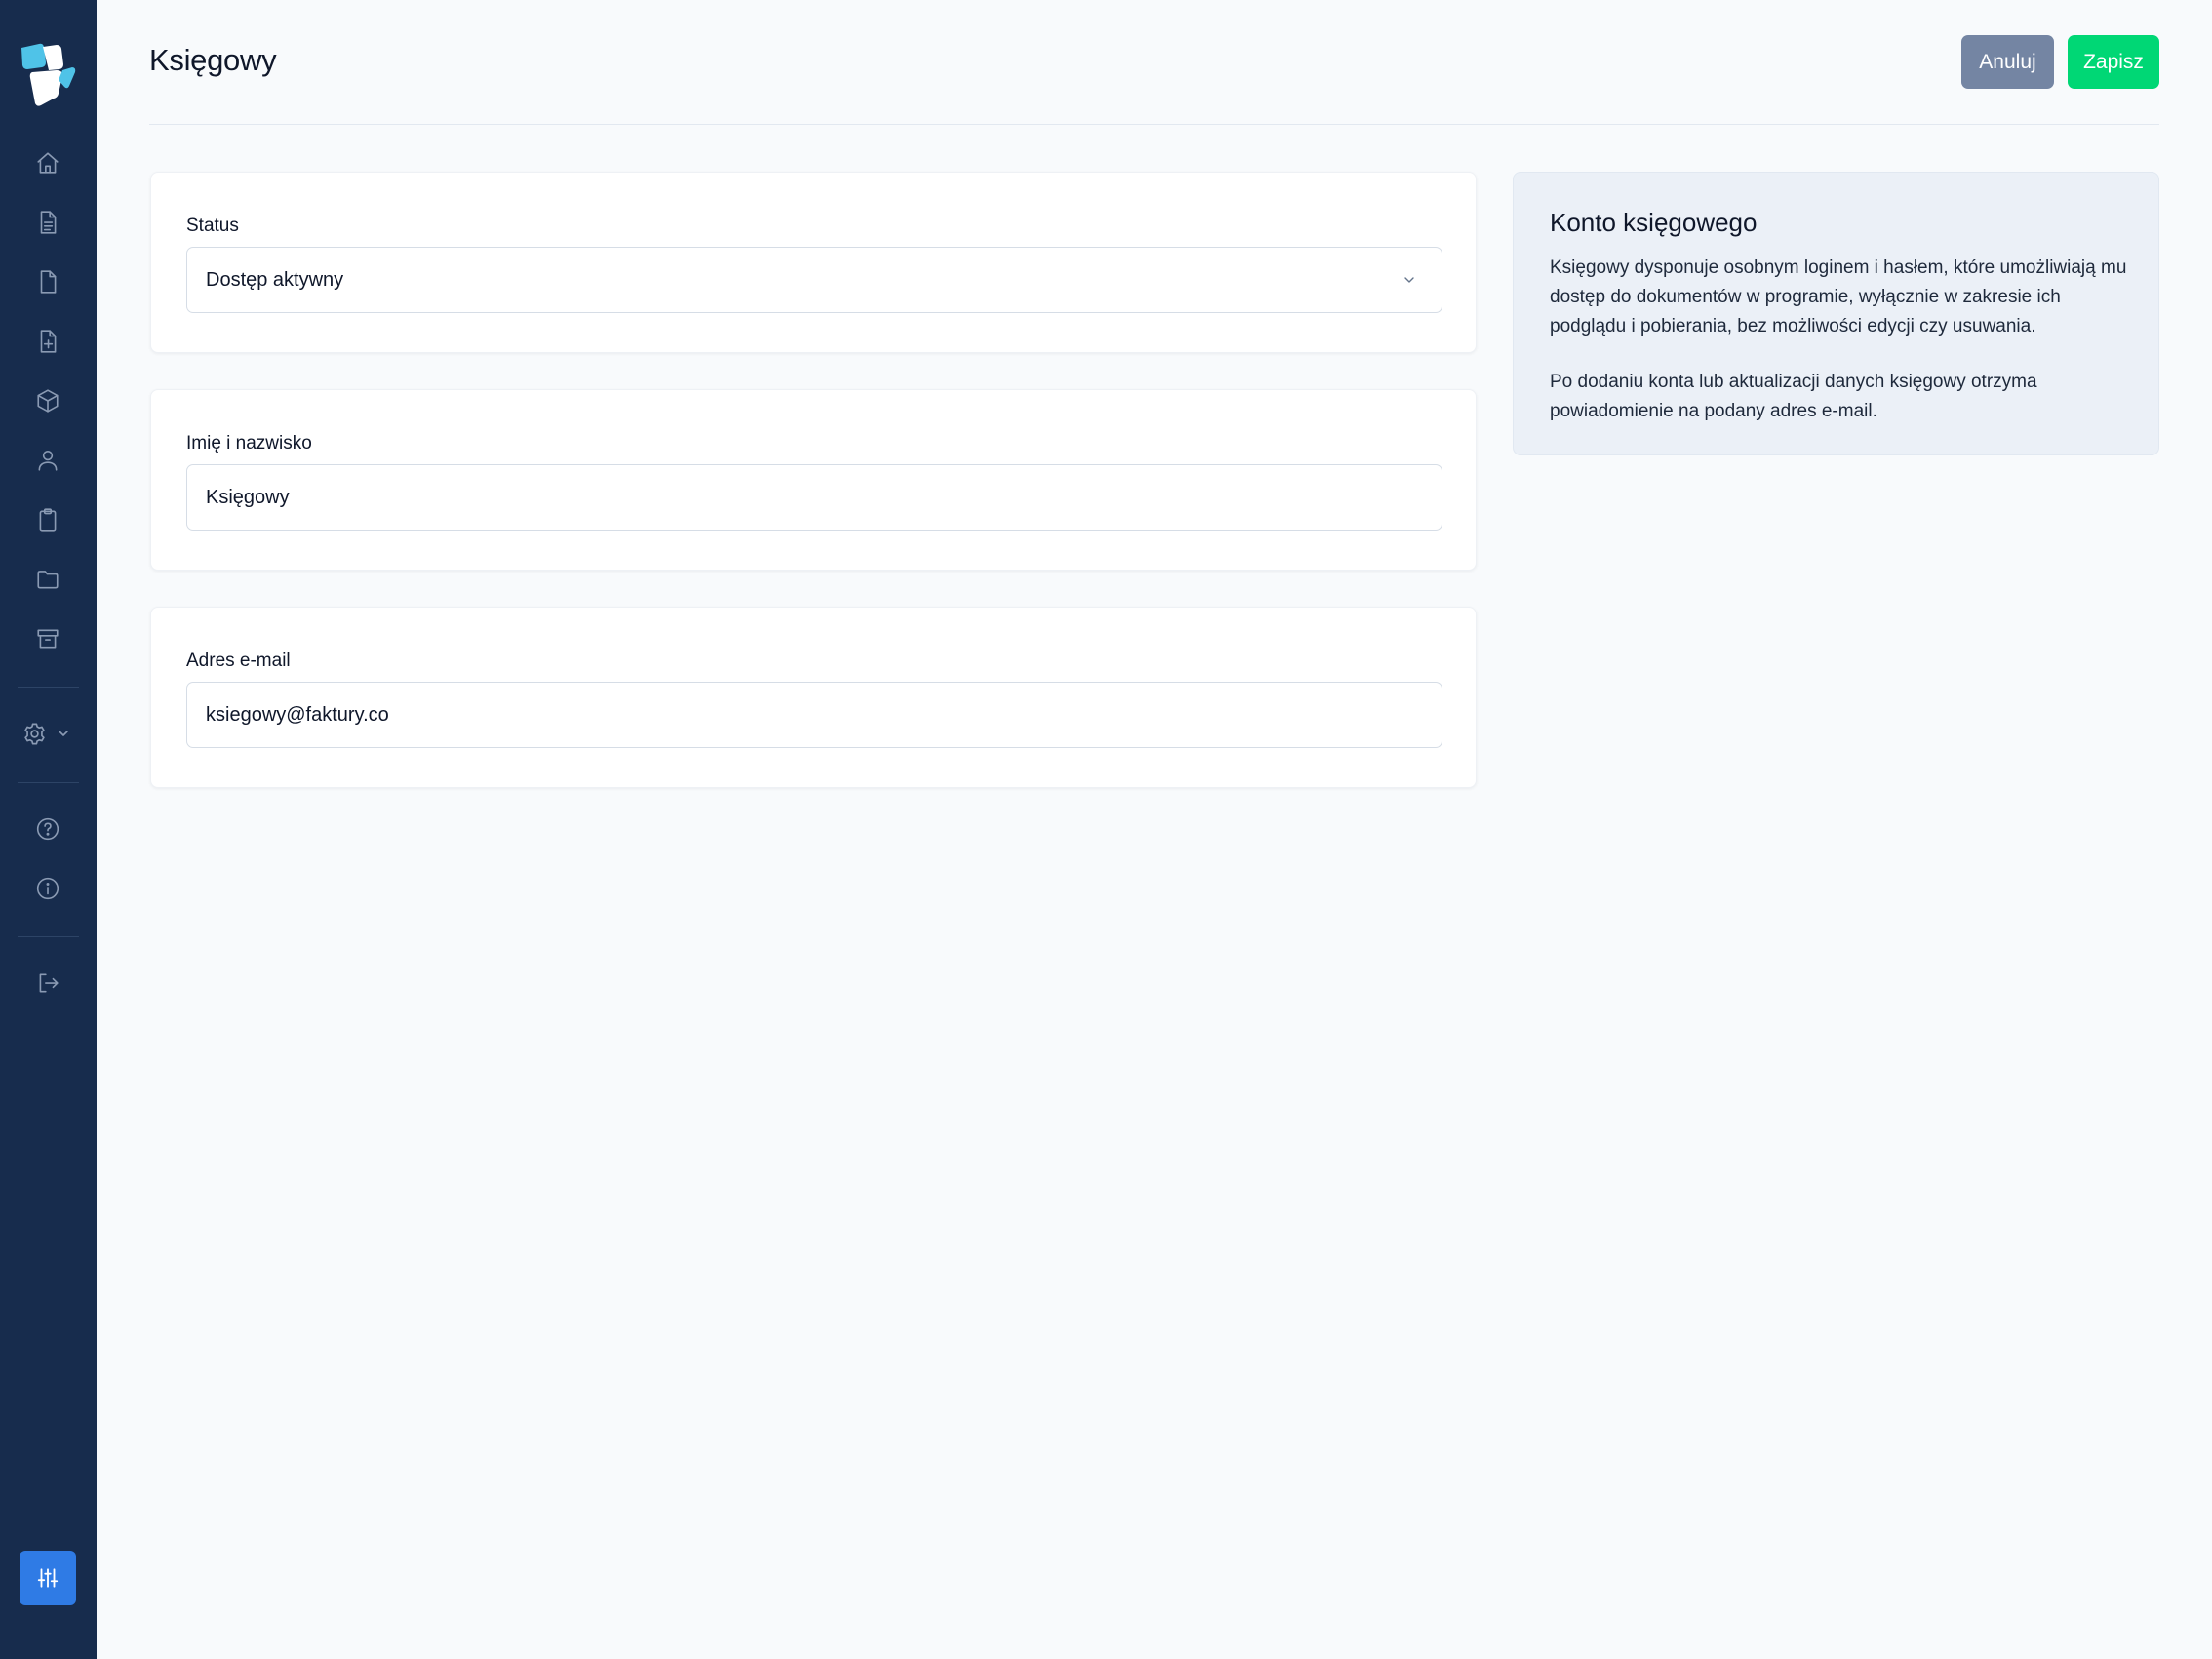 This screenshot has width=2212, height=1659. I want to click on app-logo, so click(48, 75).